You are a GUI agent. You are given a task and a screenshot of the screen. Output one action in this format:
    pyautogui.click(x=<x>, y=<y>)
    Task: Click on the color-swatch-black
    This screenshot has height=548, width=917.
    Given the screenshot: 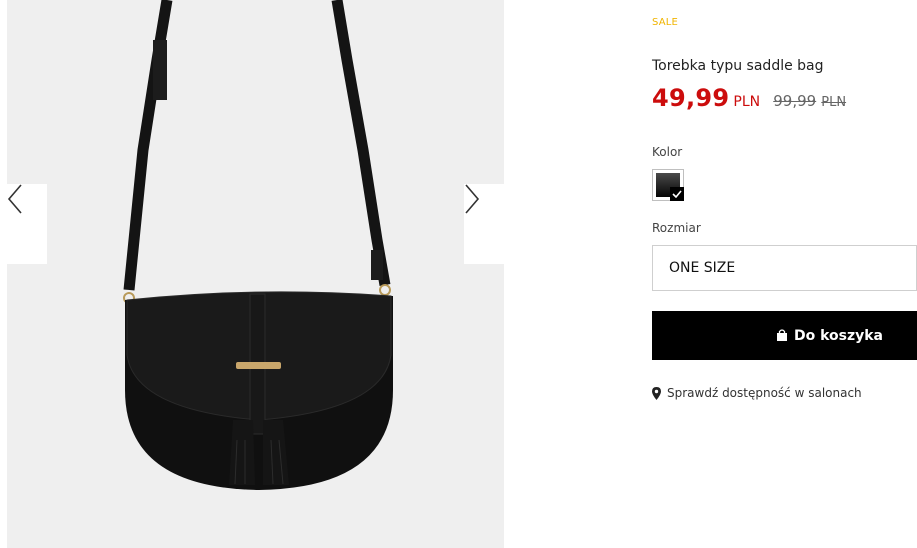 What is the action you would take?
    pyautogui.click(x=668, y=185)
    